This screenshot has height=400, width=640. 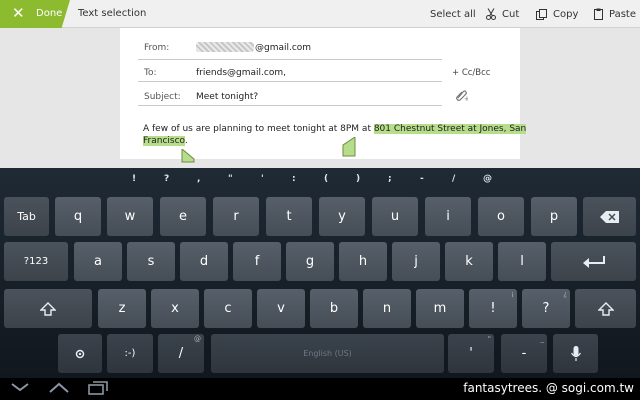 I want to click on watermark-text: fantasytrees. @ sogi.com.tw, so click(x=548, y=388).